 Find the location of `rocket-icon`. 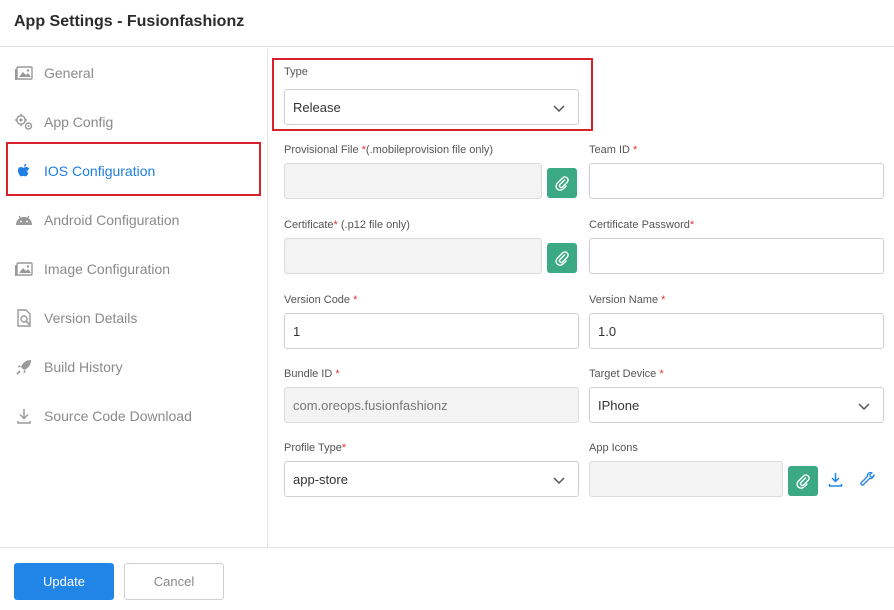

rocket-icon is located at coordinates (24, 367).